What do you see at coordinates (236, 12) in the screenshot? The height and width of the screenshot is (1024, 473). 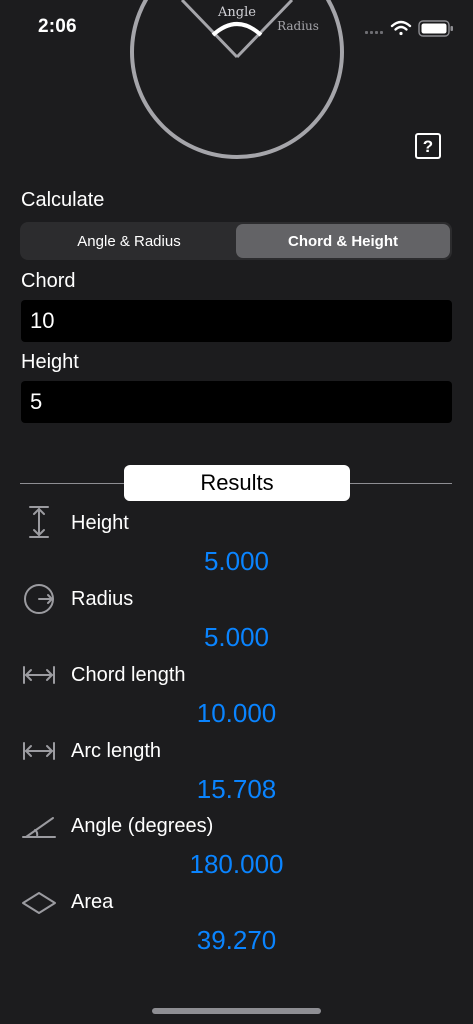 I see `diagram-angle-label: Angle` at bounding box center [236, 12].